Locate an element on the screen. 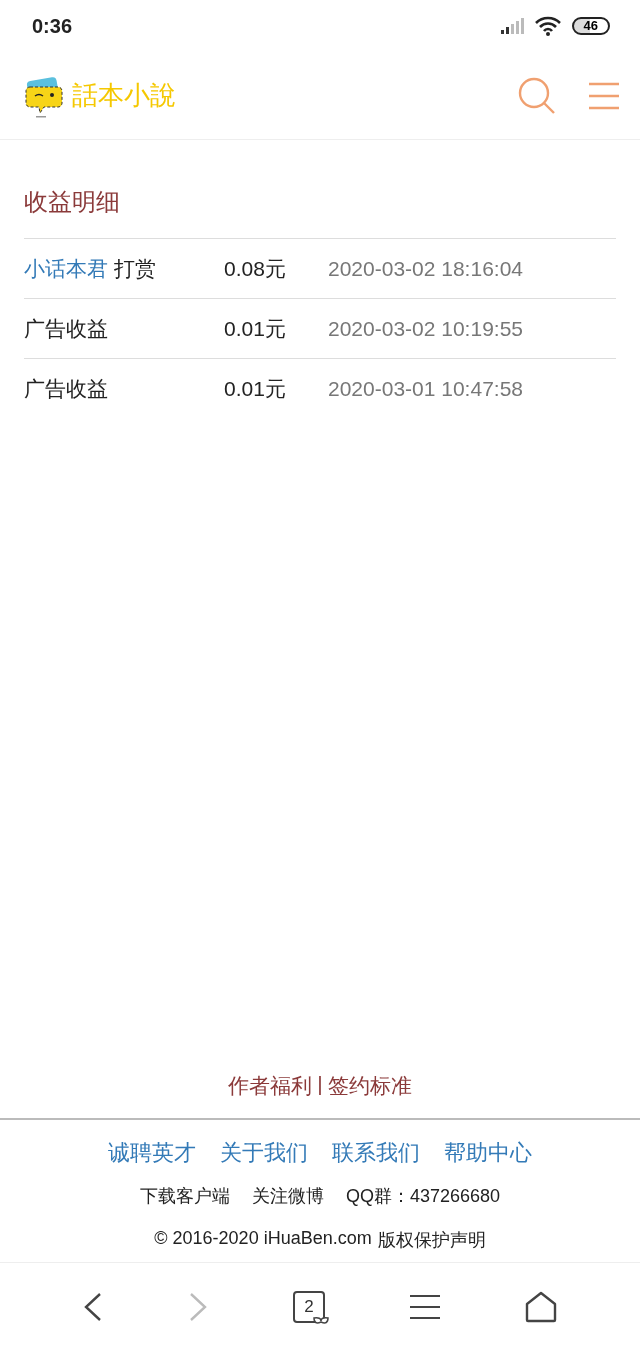  back-icon is located at coordinates (92, 1307).